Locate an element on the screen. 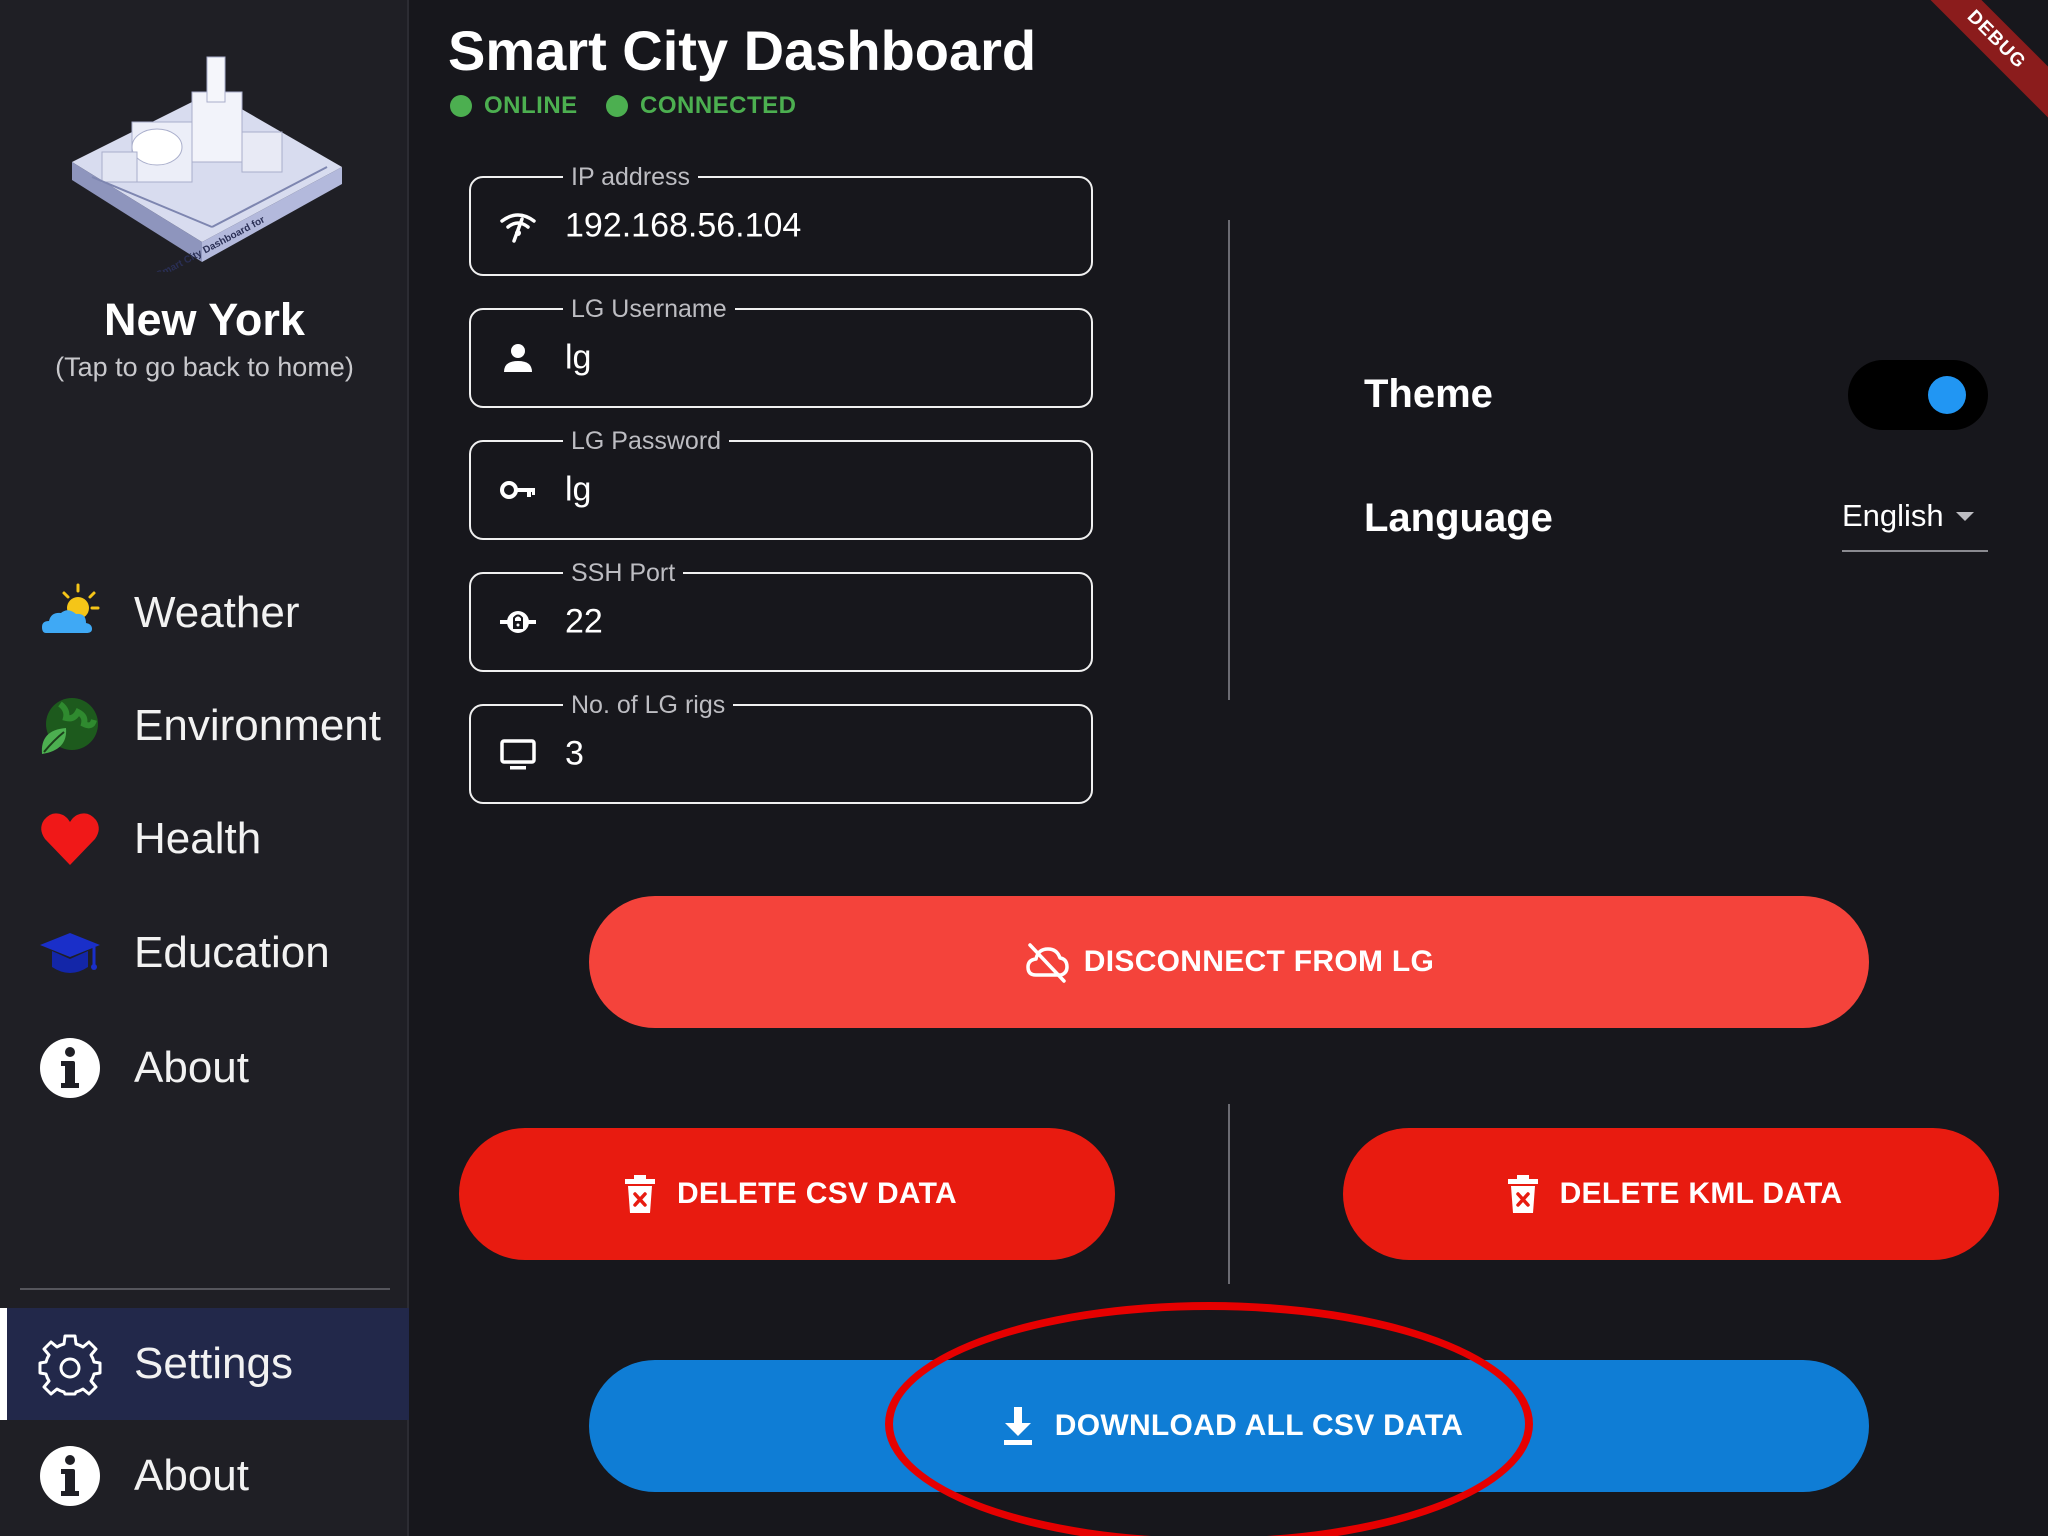  ip-address-input is located at coordinates (815, 226).